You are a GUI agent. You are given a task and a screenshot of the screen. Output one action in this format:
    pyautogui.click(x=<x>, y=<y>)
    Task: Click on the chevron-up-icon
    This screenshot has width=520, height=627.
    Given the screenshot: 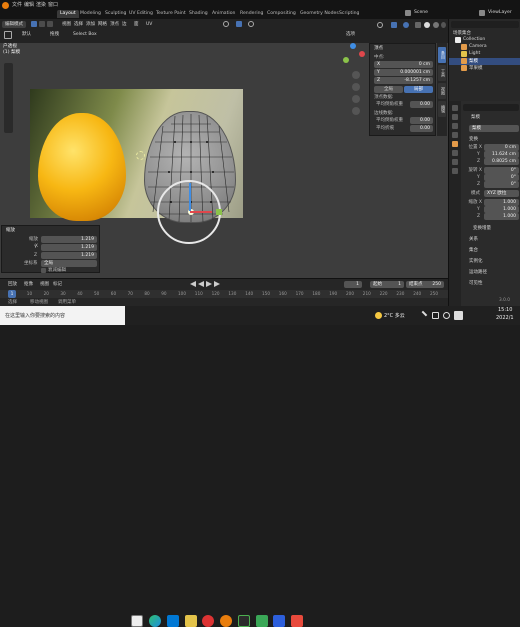 What is the action you would take?
    pyautogui.click(x=423, y=315)
    